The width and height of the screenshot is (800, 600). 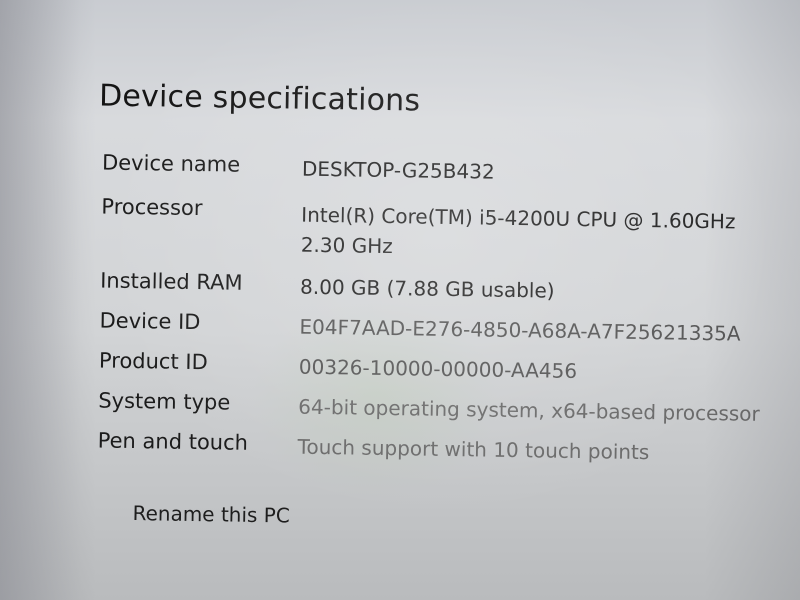 I want to click on spec-label: System type, so click(x=164, y=401).